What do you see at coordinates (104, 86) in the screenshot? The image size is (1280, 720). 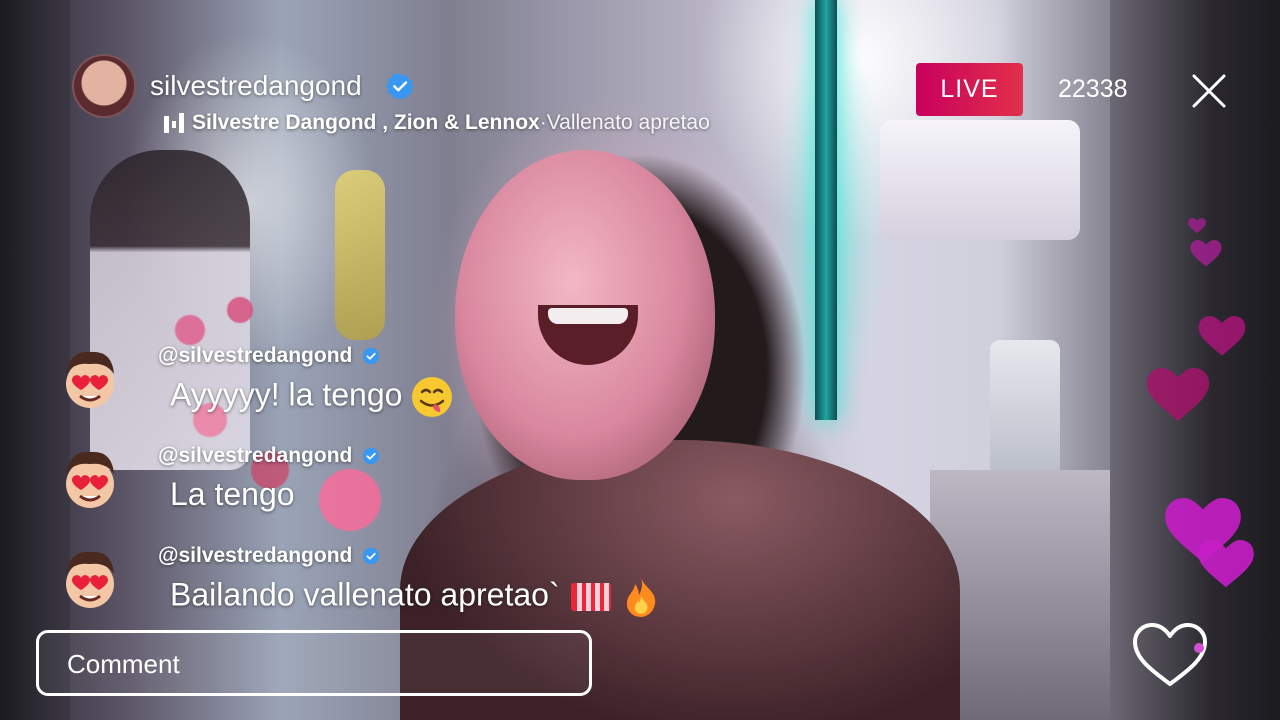 I see `broadcaster-avatar` at bounding box center [104, 86].